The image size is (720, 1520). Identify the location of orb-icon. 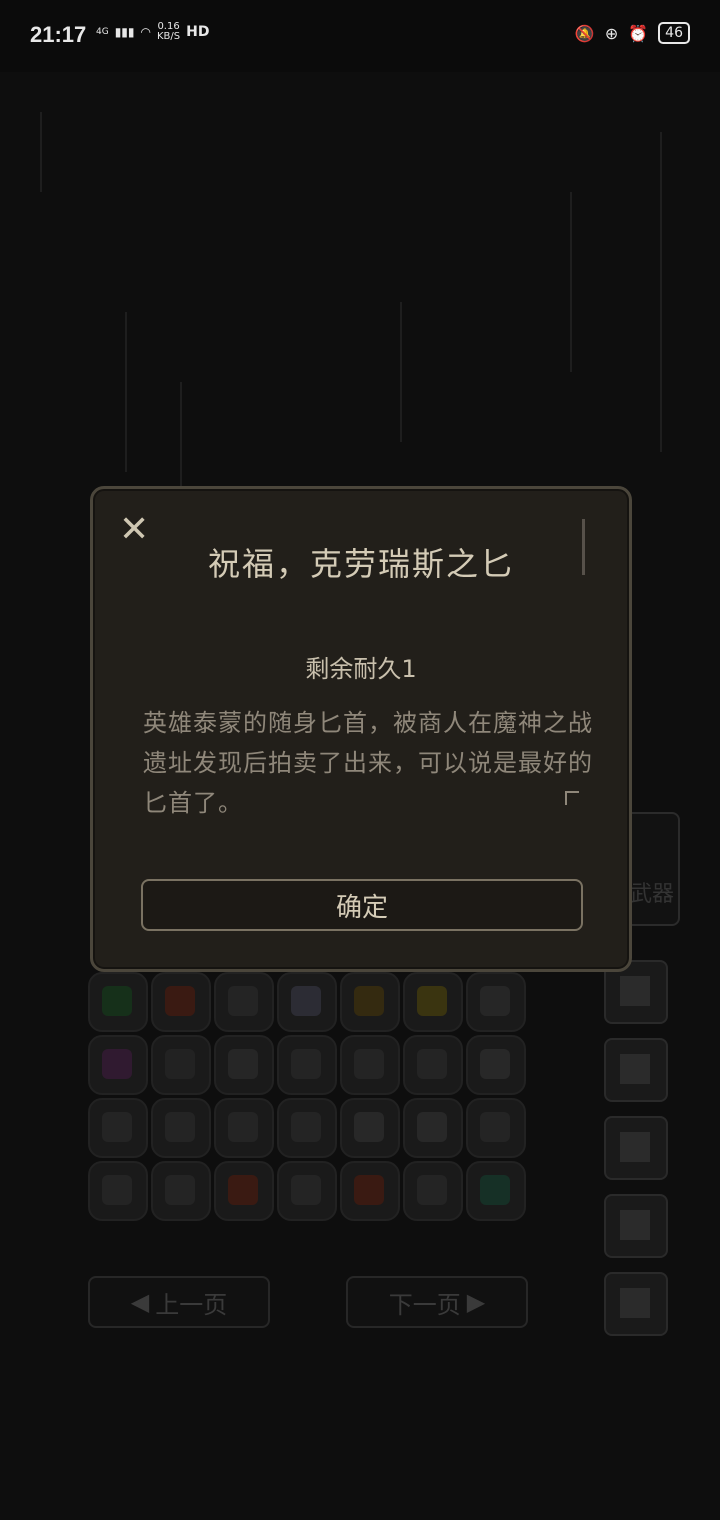
(369, 1001).